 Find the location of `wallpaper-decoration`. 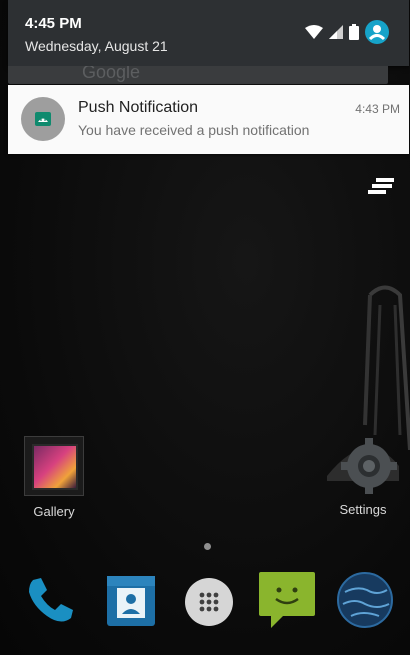

wallpaper-decoration is located at coordinates (386, 367).